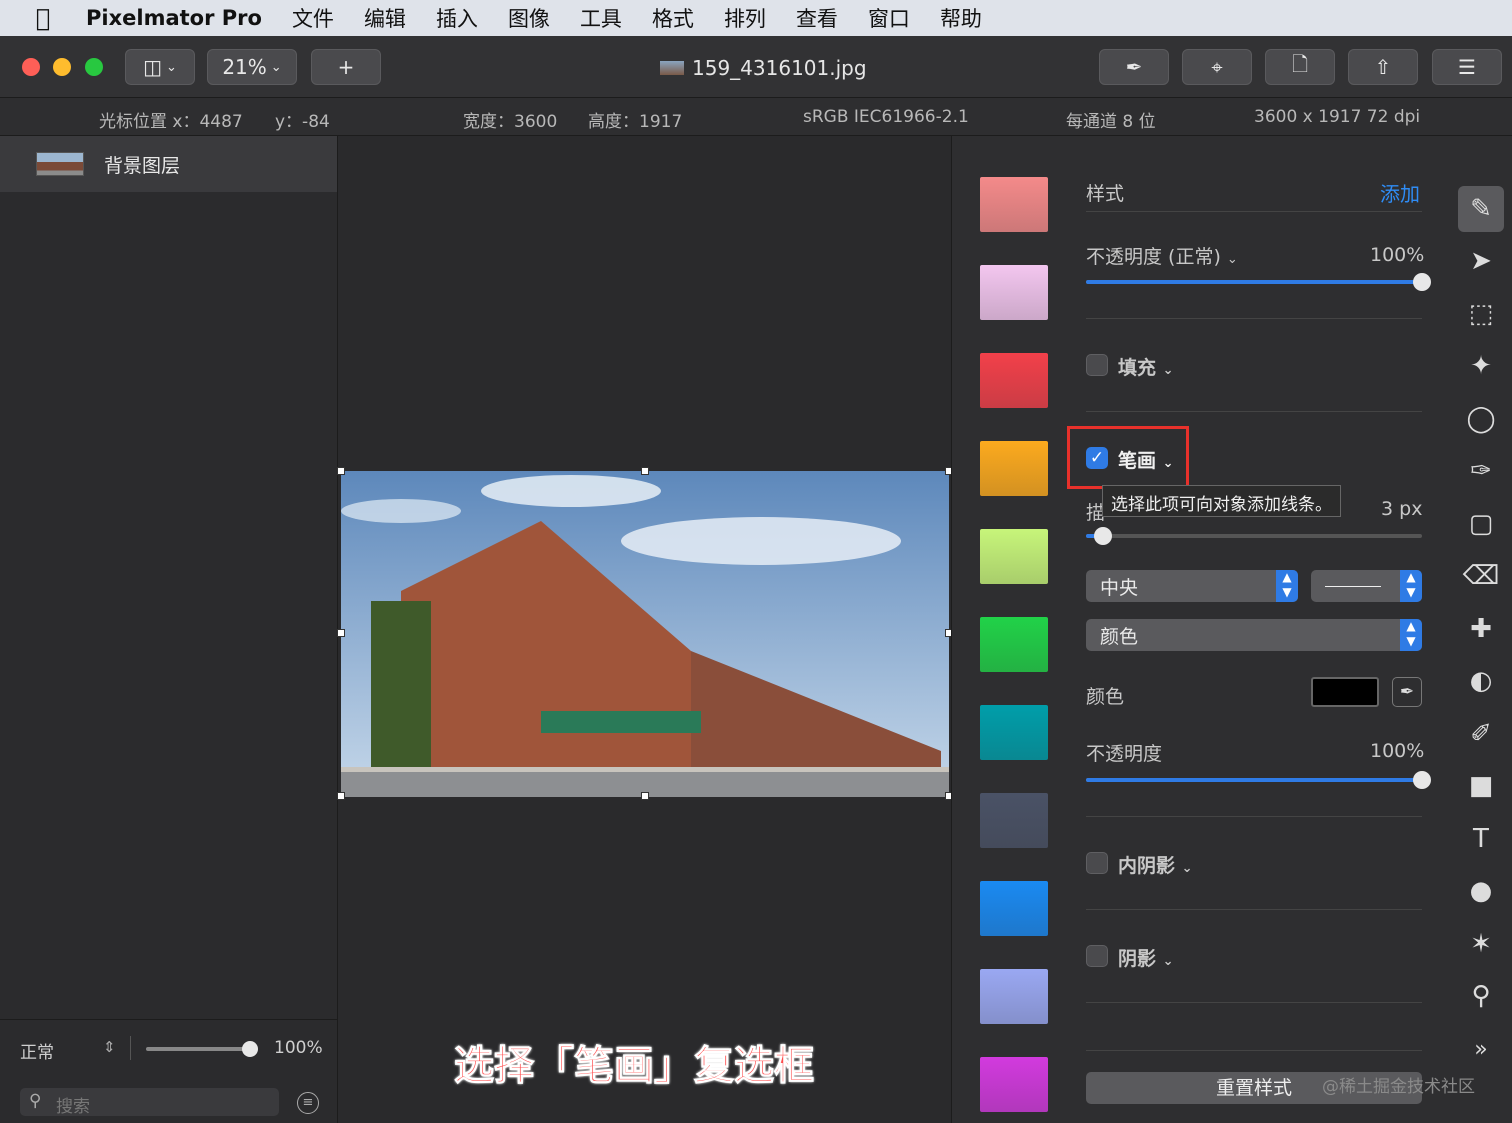  What do you see at coordinates (1481, 891) in the screenshot?
I see `effects-tool-icon: ●` at bounding box center [1481, 891].